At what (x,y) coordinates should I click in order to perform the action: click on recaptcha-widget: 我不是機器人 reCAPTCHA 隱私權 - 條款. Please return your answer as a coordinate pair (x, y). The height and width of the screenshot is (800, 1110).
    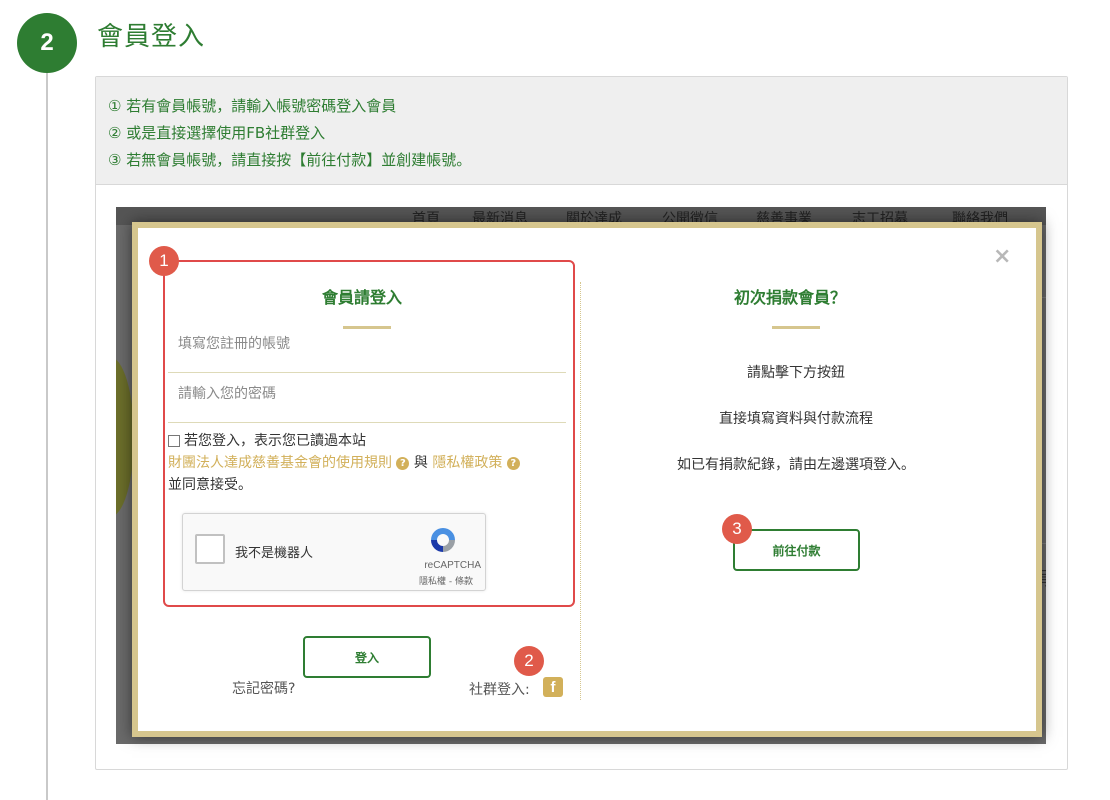
    Looking at the image, I should click on (334, 552).